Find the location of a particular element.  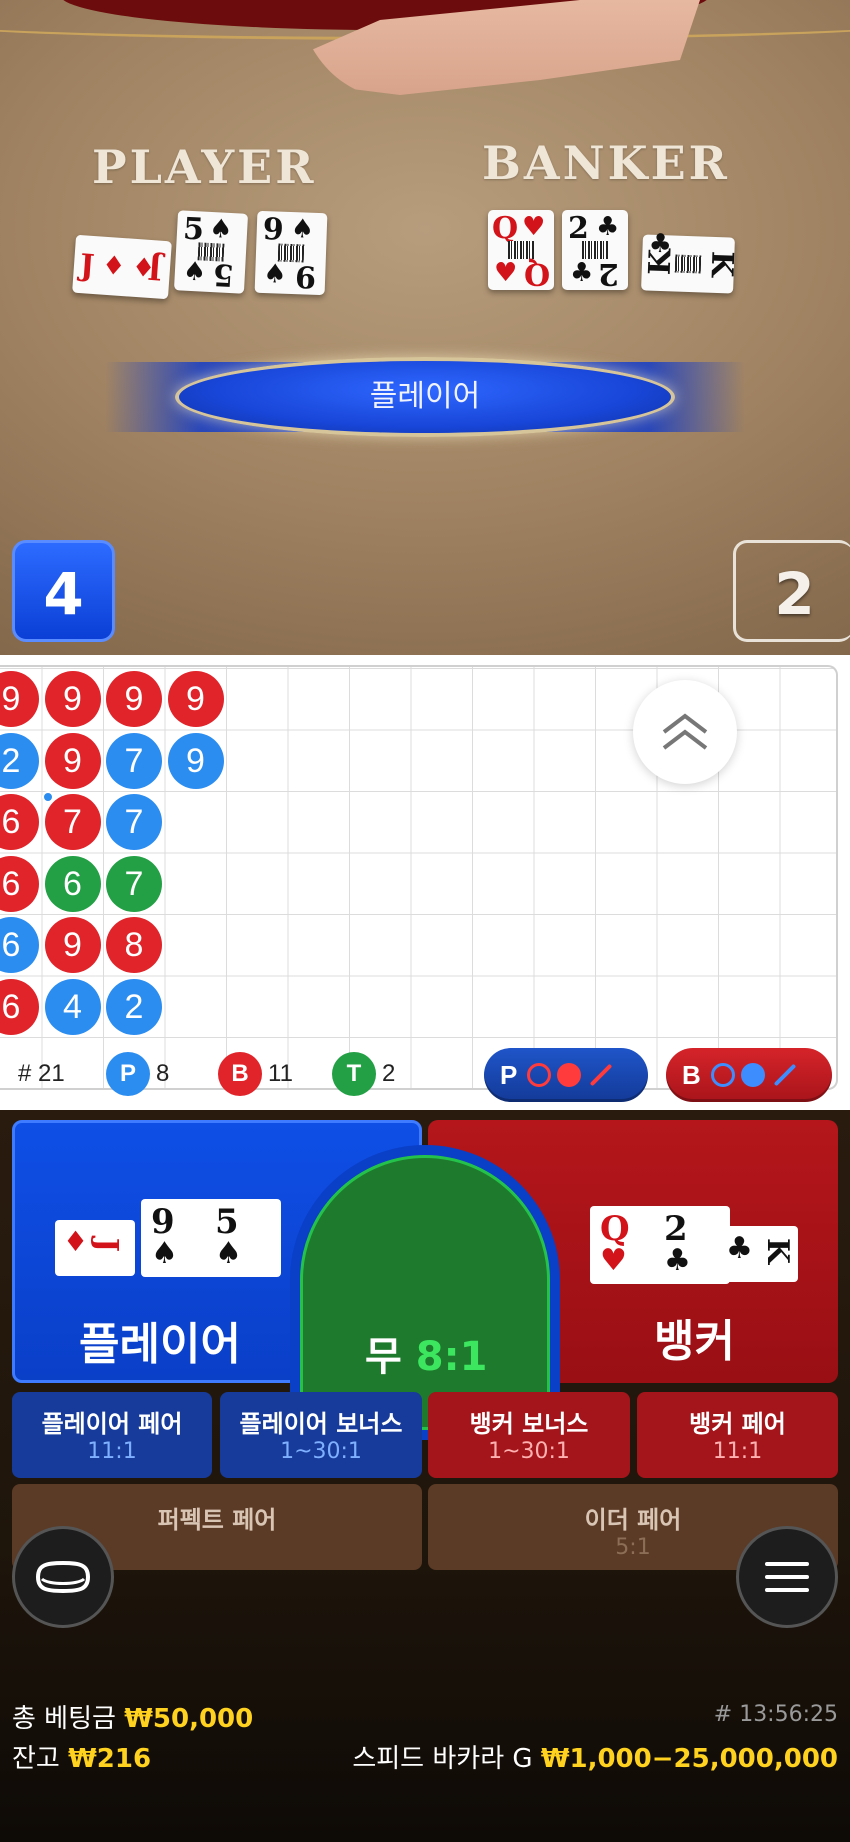

player-table-label: PLAYER is located at coordinates (204, 167).